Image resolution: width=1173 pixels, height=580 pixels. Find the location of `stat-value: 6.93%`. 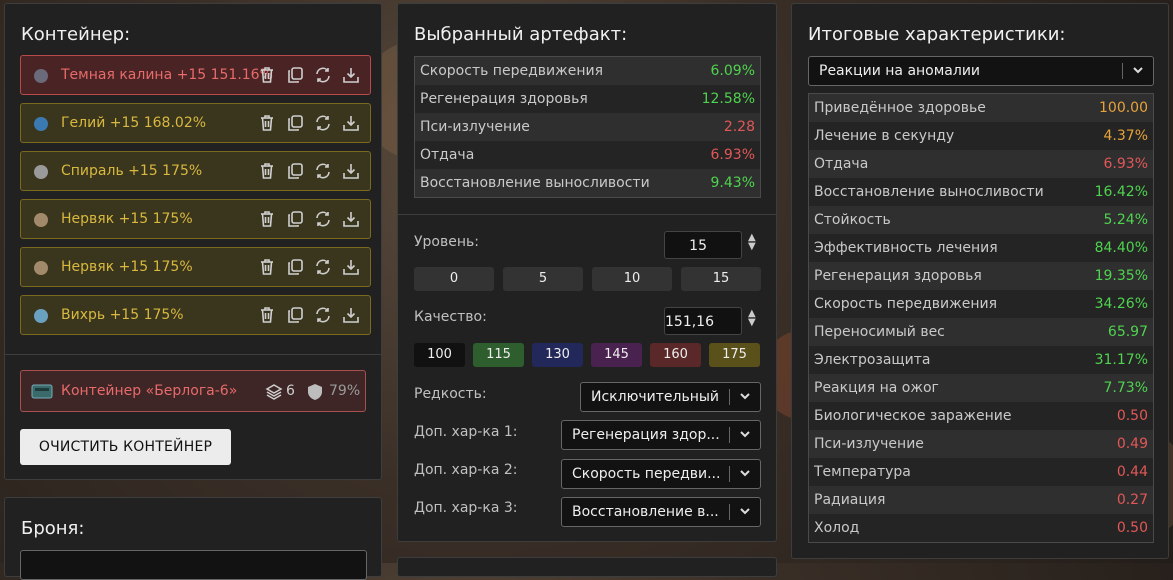

stat-value: 6.93% is located at coordinates (732, 155).